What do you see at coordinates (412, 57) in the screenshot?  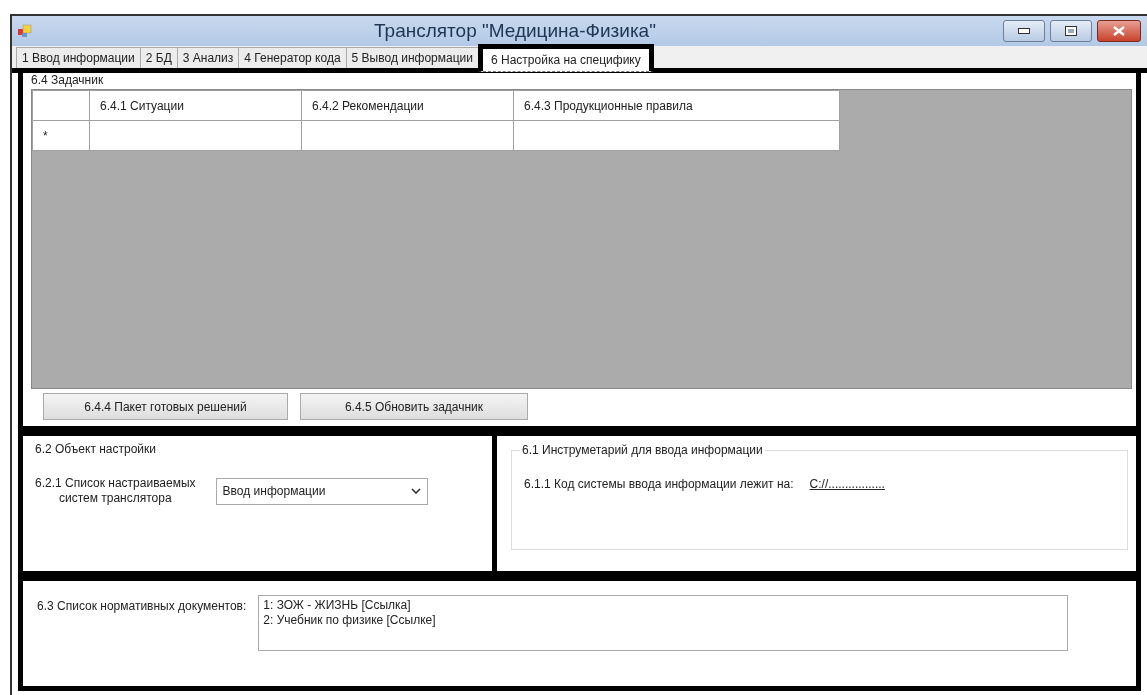 I see `tab: 5 Вывод информации` at bounding box center [412, 57].